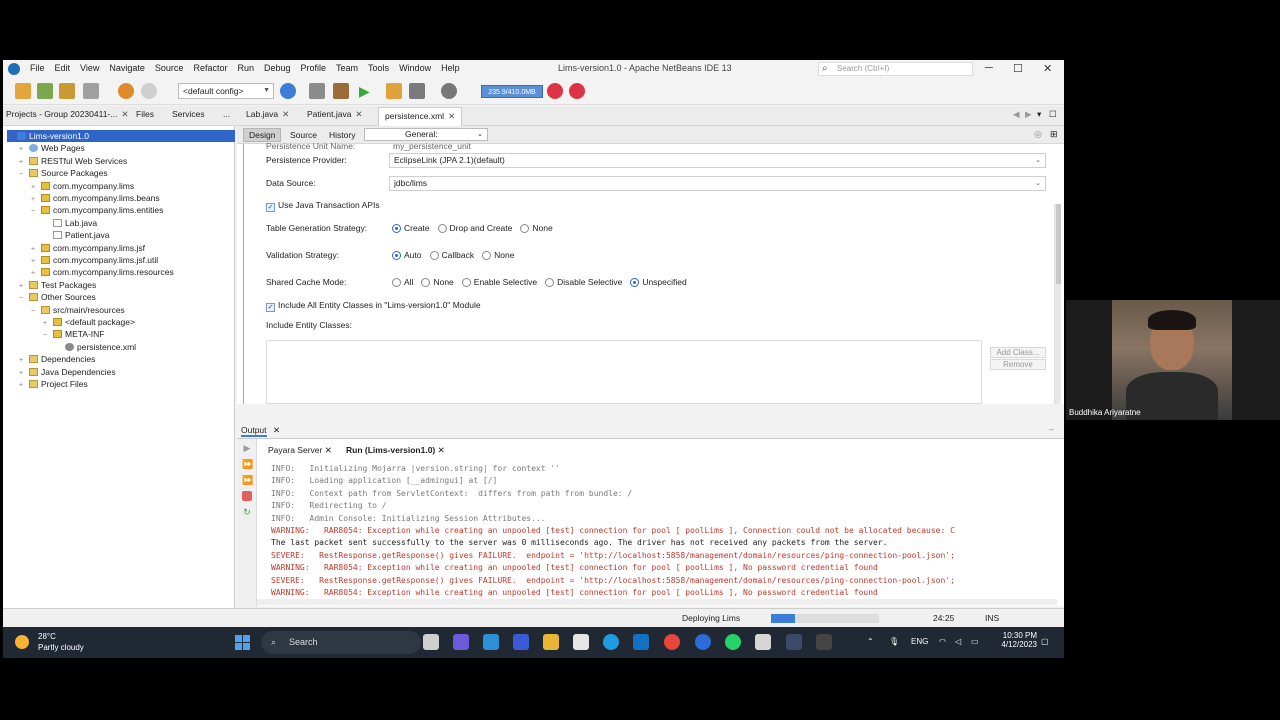  I want to click on rerun-icon: ▶, so click(247, 448).